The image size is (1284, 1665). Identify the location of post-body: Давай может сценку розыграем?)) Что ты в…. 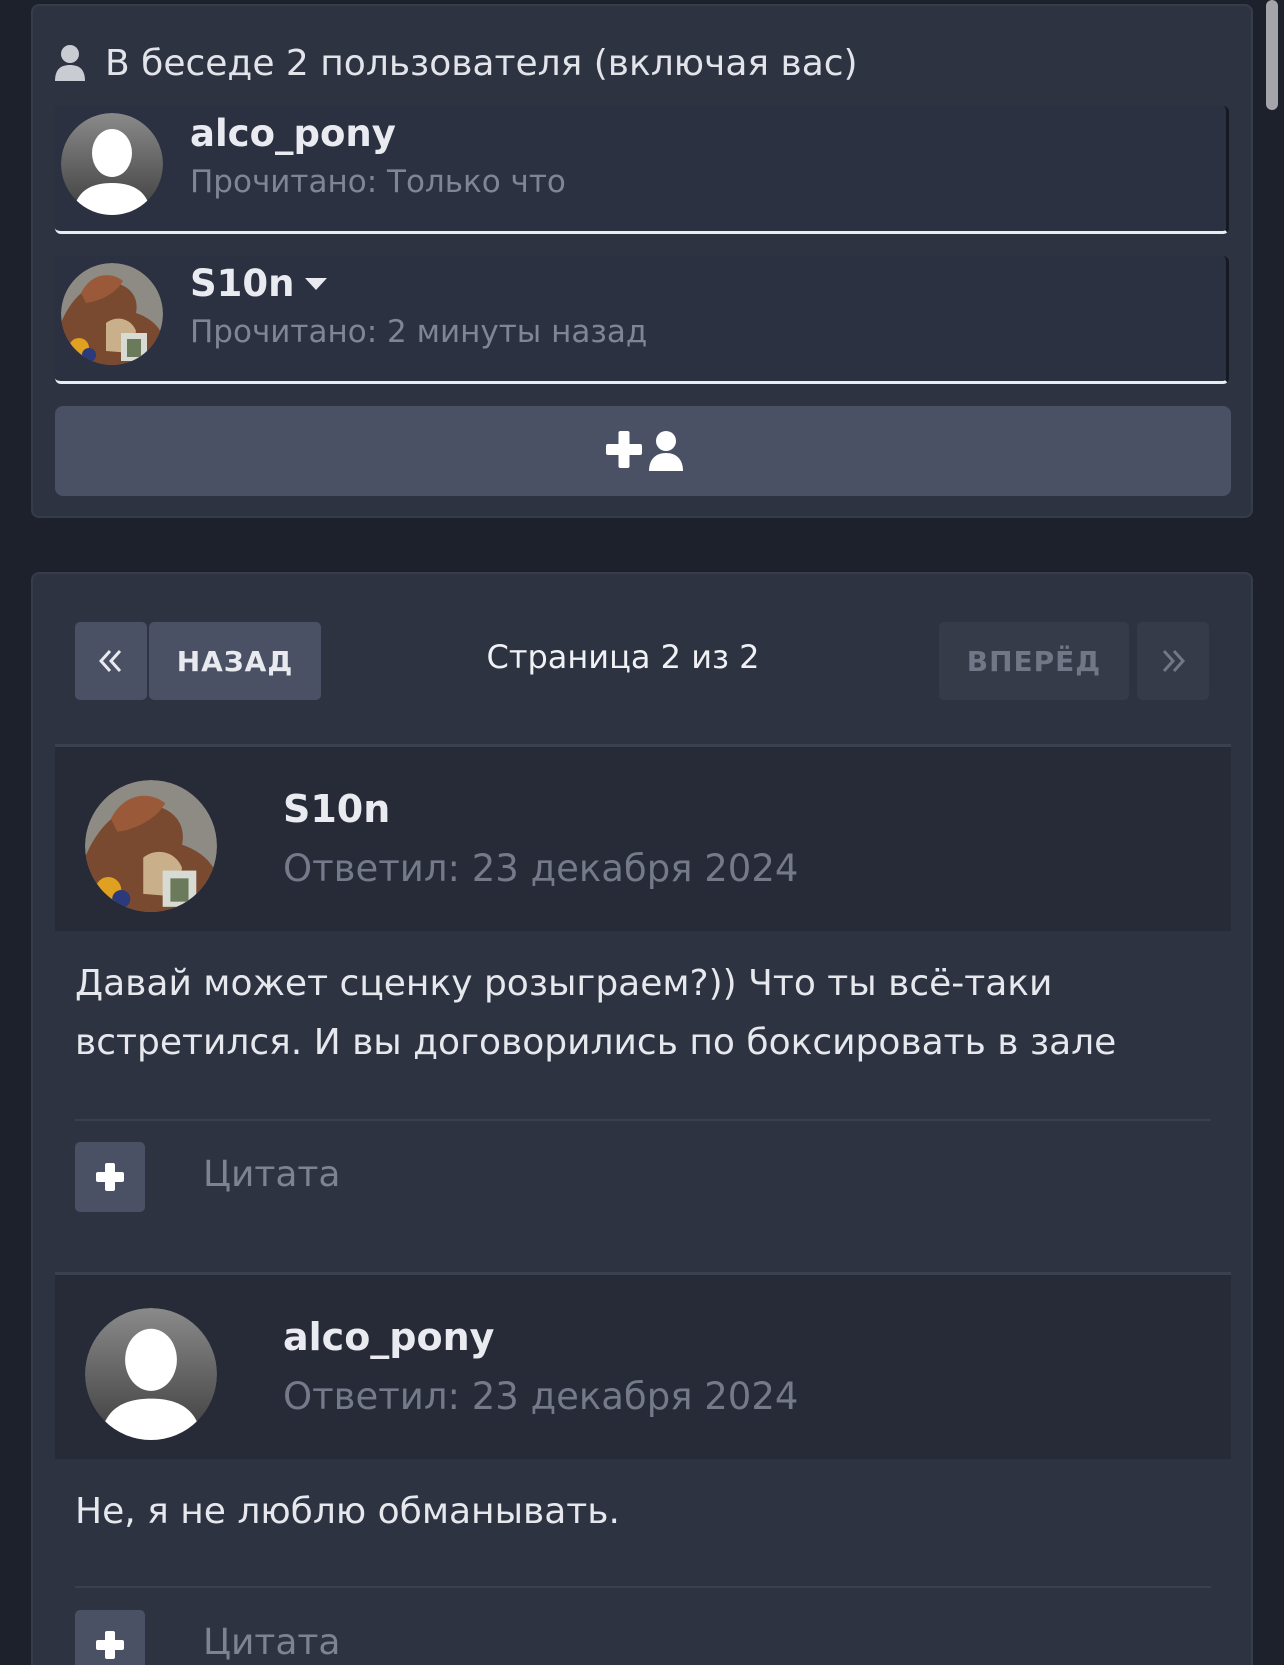
(596, 1013).